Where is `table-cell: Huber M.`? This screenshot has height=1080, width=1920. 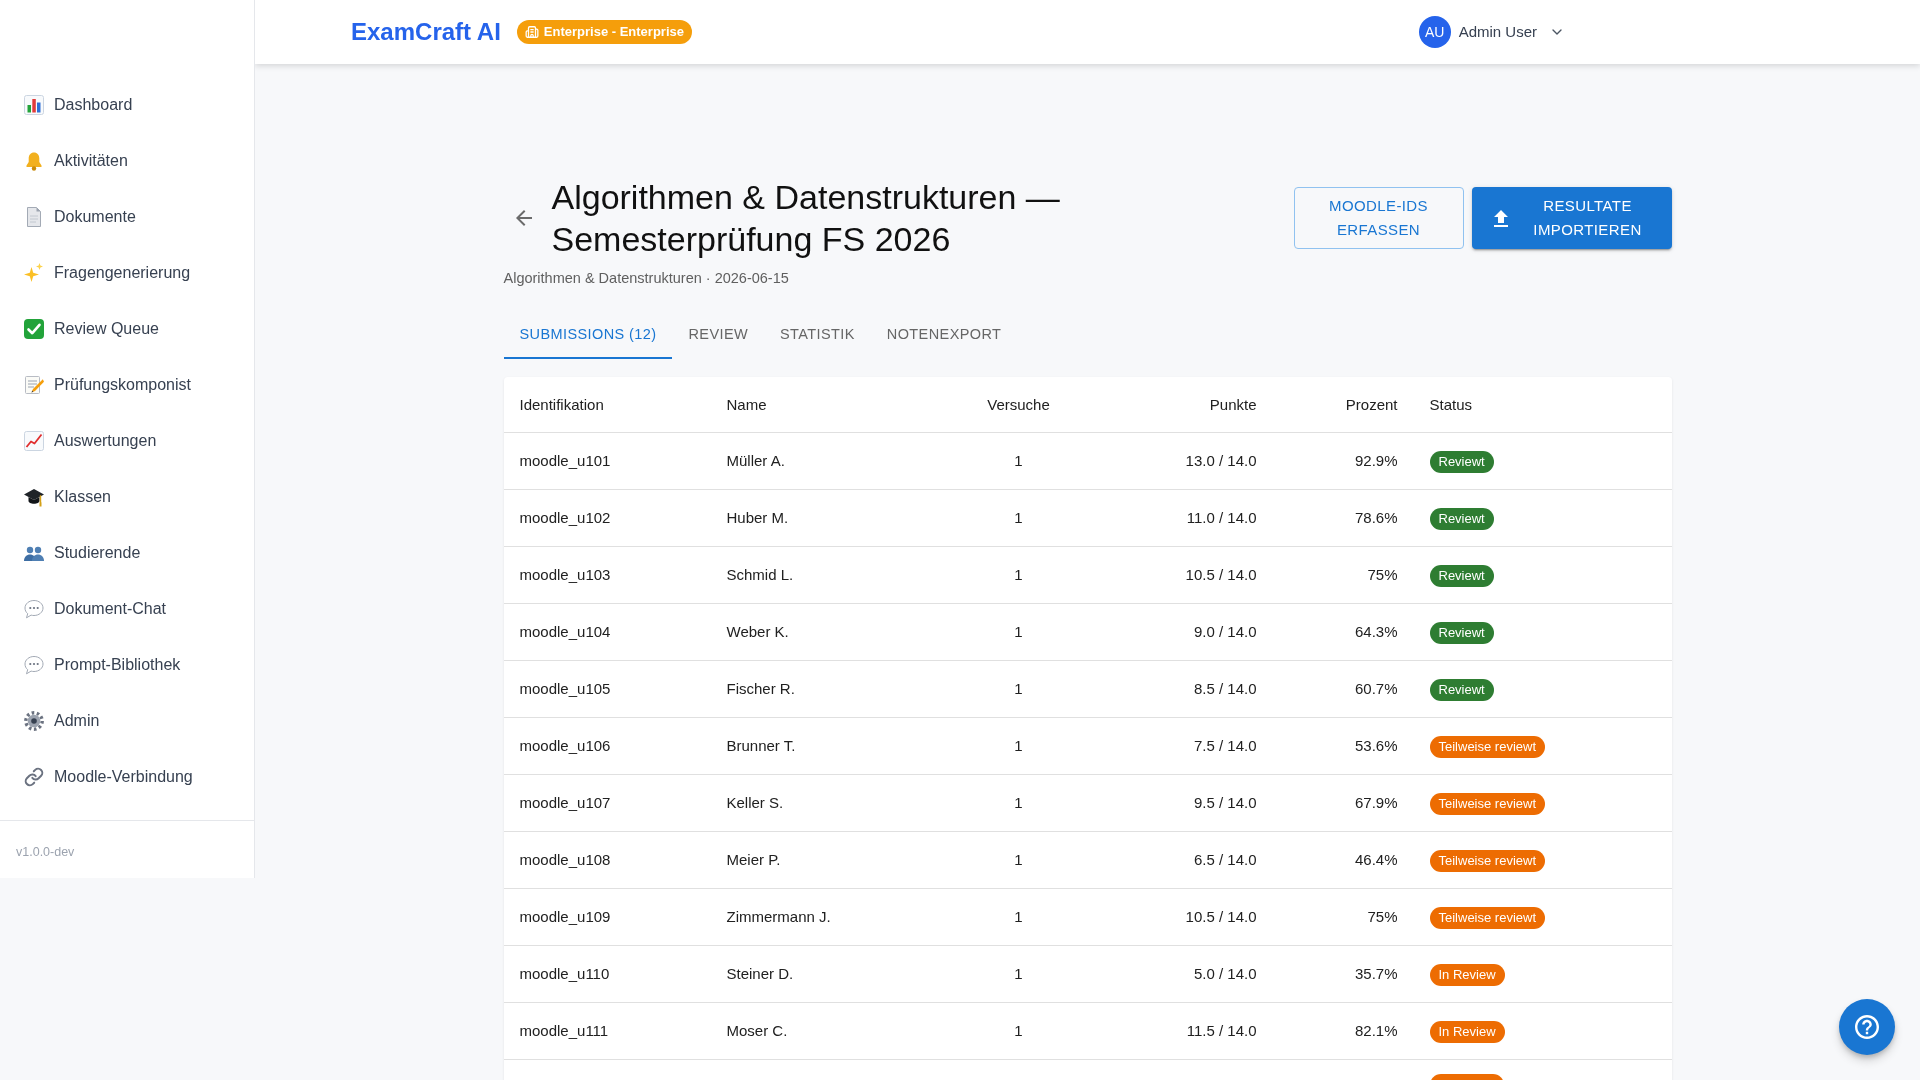
table-cell: Huber M. is located at coordinates (757, 517).